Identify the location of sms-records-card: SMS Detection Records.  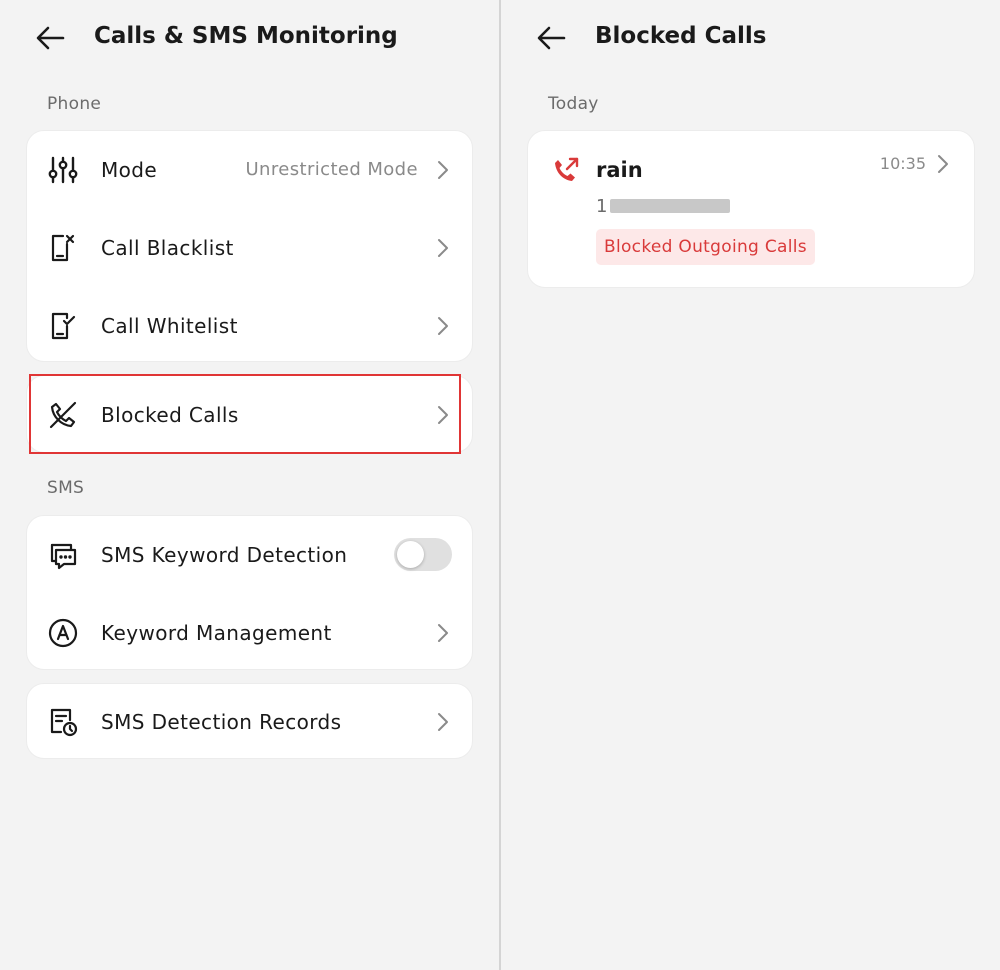
(249, 721).